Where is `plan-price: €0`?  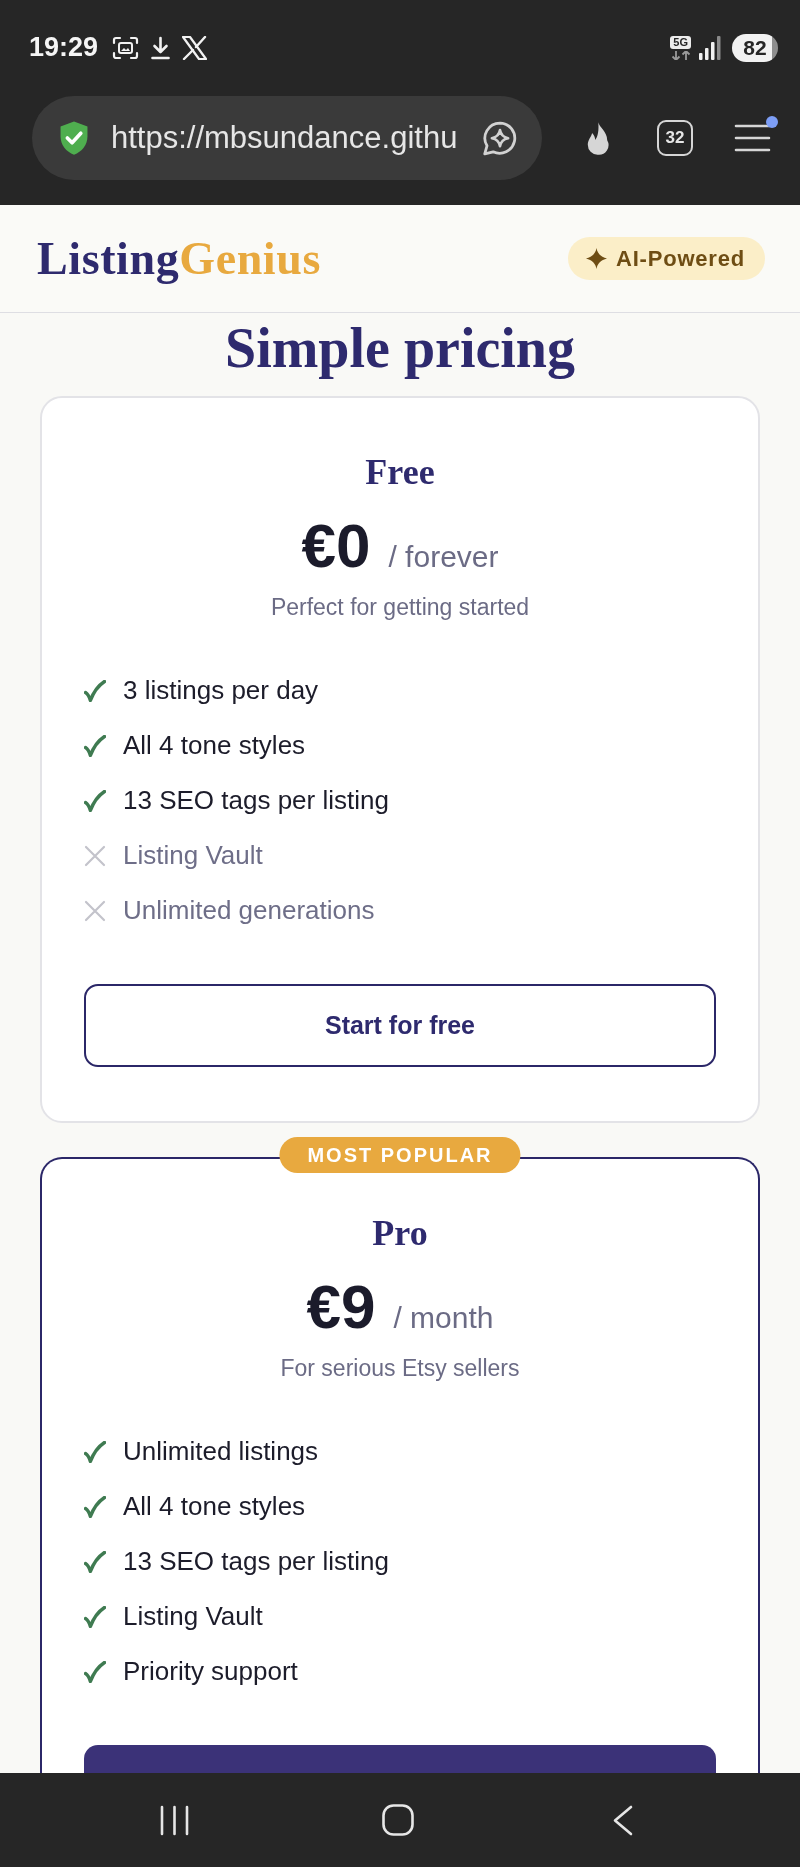 plan-price: €0 is located at coordinates (336, 546).